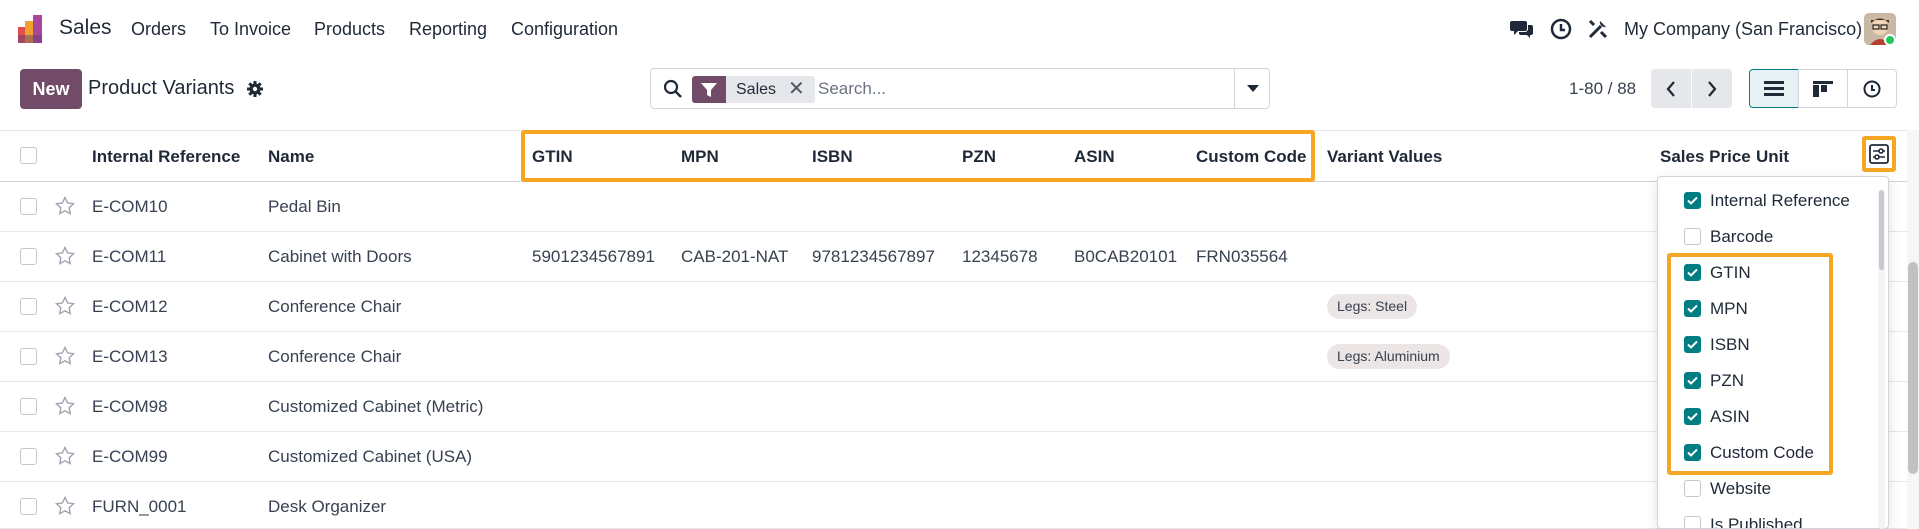 The height and width of the screenshot is (529, 1919). I want to click on optional-column-website: Website, so click(1773, 489).